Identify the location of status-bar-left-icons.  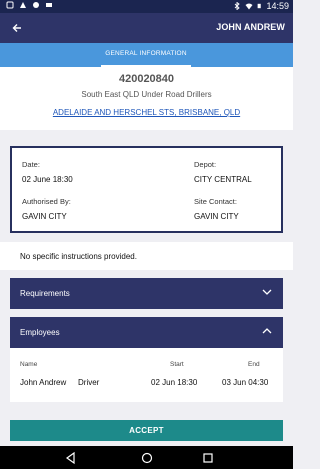
(29, 5).